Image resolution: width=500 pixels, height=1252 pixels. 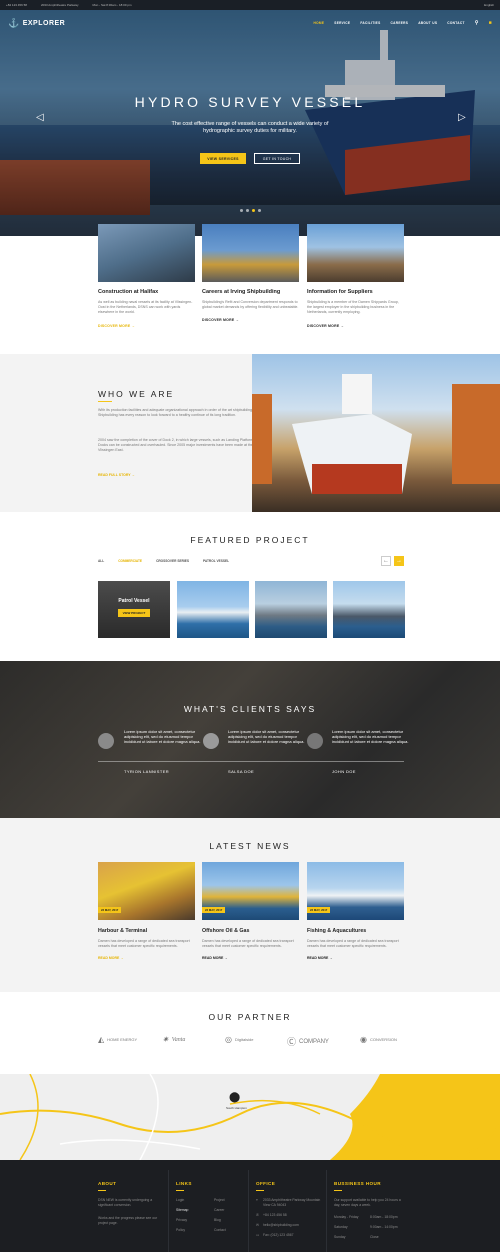 I want to click on footer-link: Privacy, so click(x=181, y=1220).